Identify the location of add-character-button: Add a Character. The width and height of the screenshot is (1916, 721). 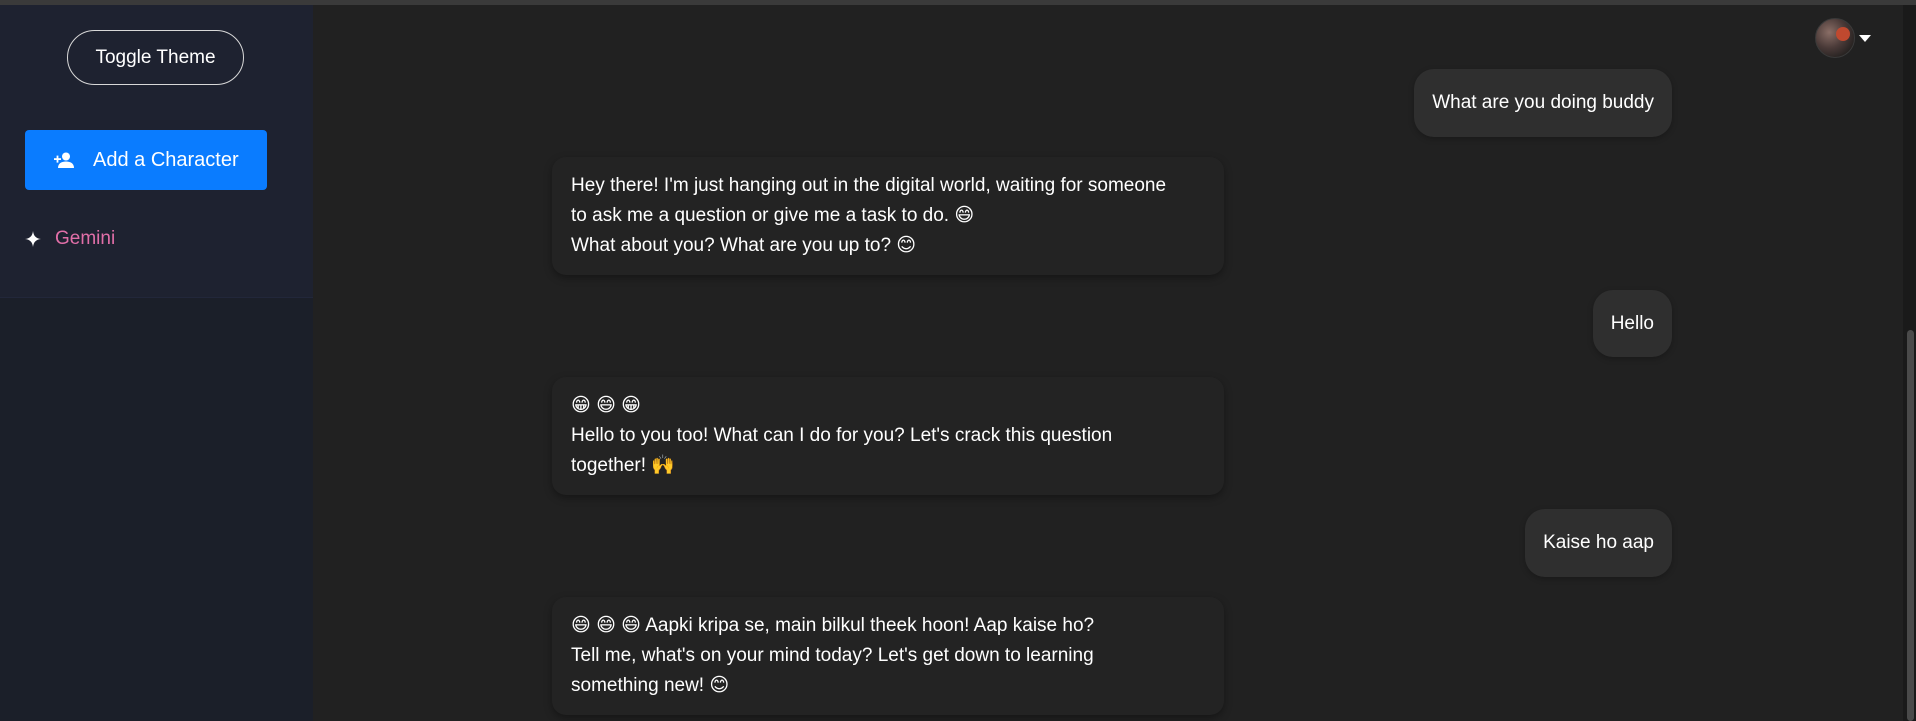
(146, 160).